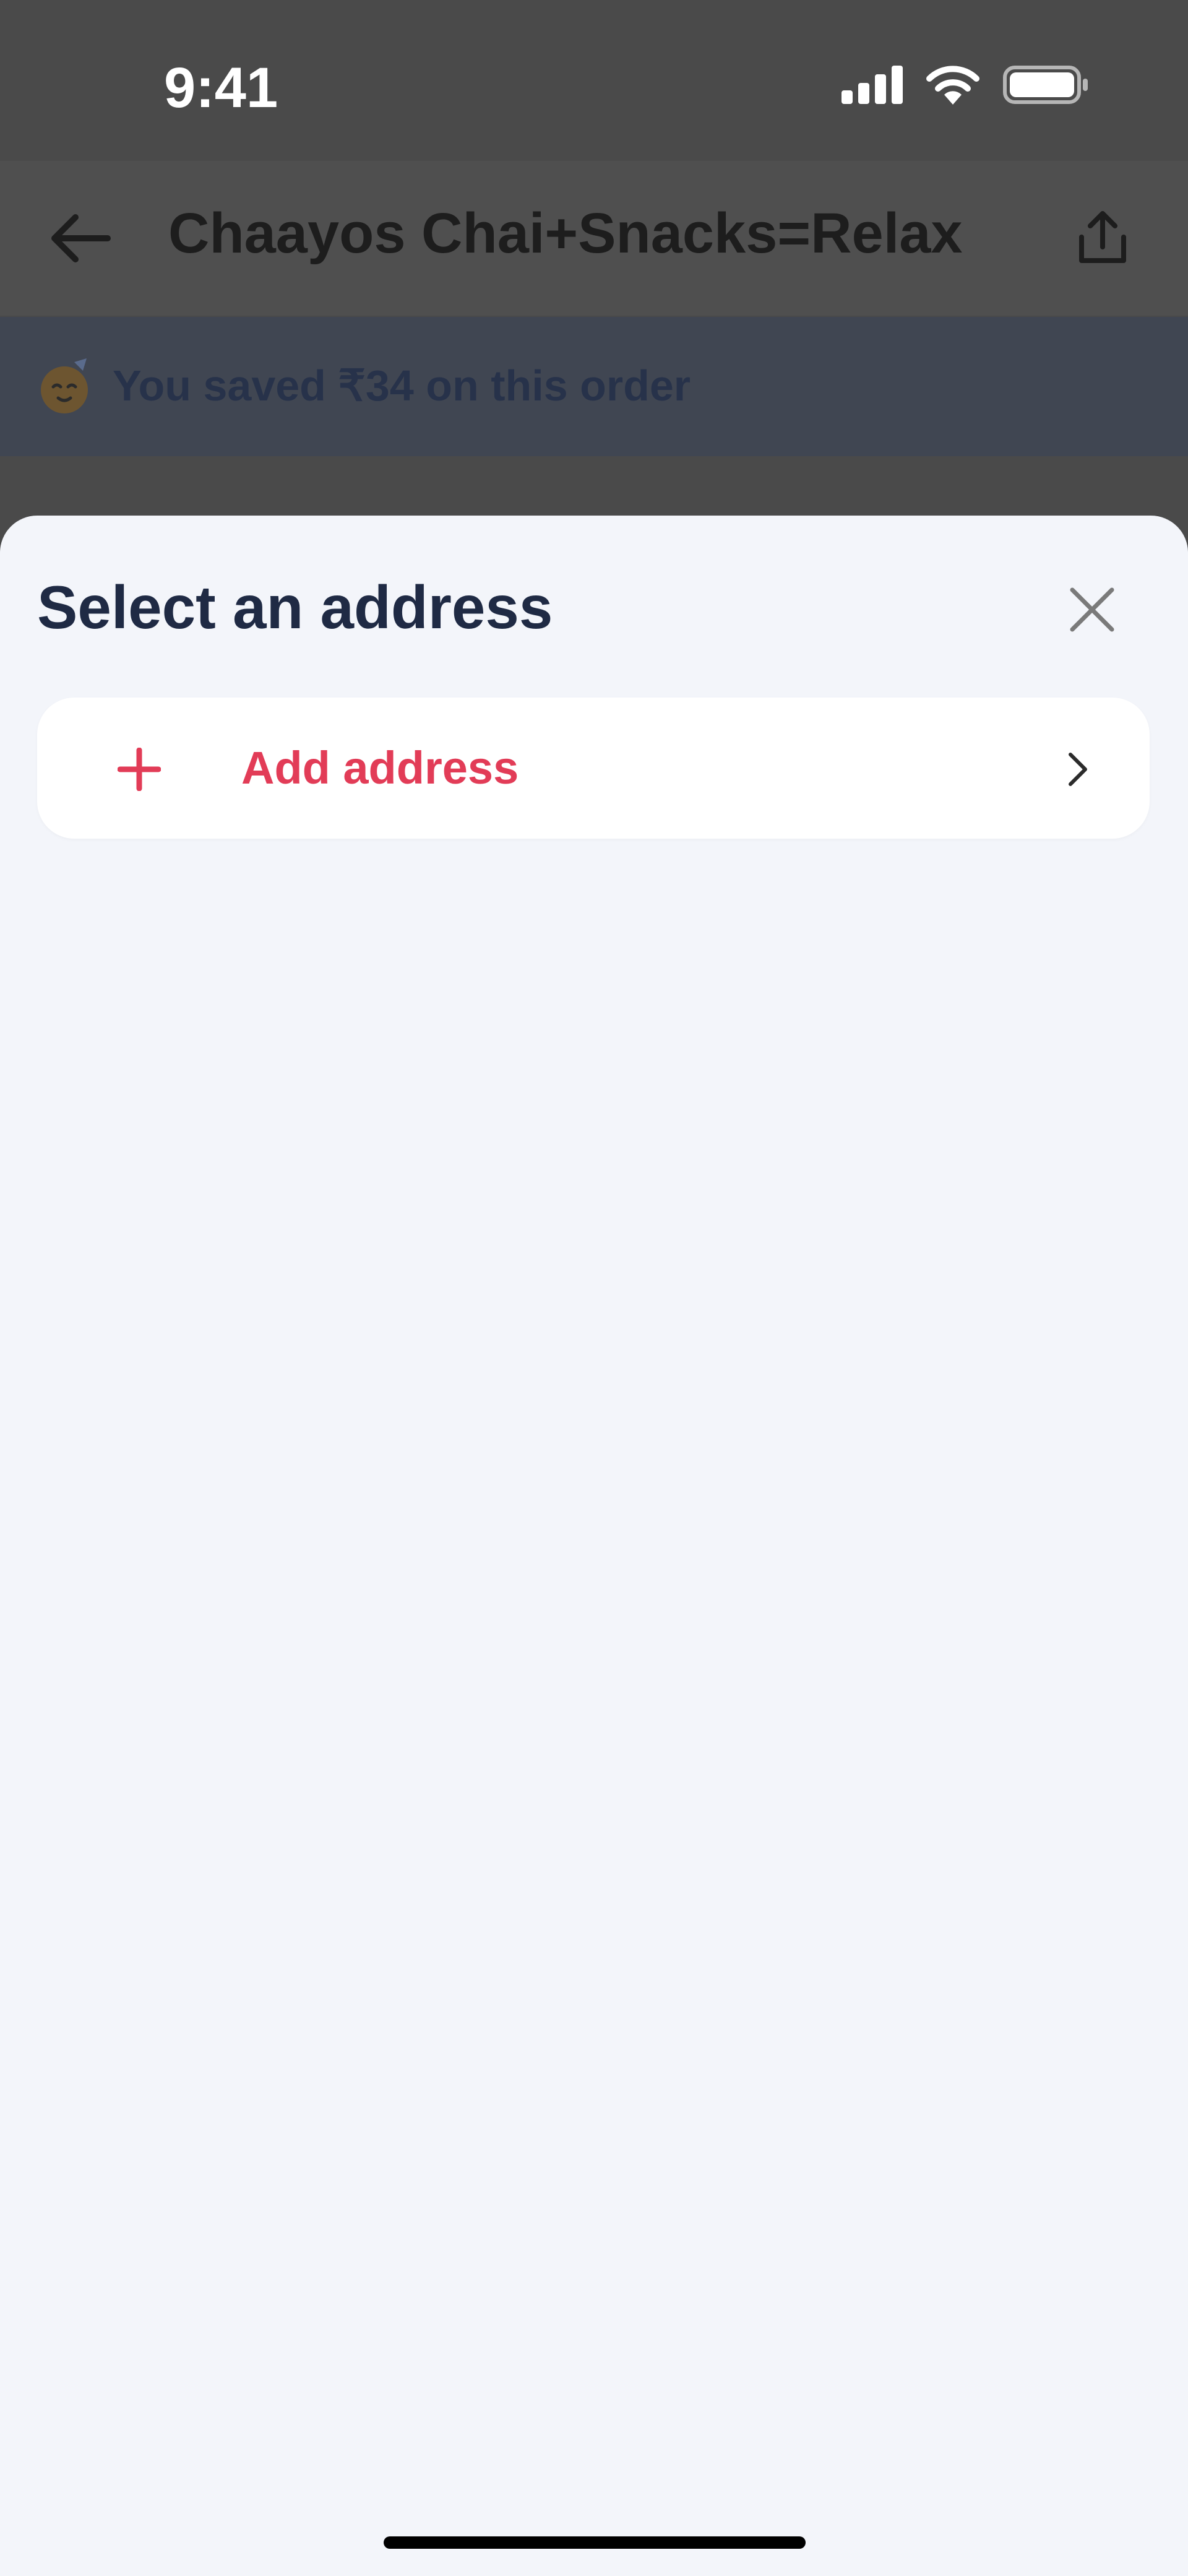 This screenshot has width=1188, height=2576. What do you see at coordinates (1078, 769) in the screenshot?
I see `chevron-right-icon` at bounding box center [1078, 769].